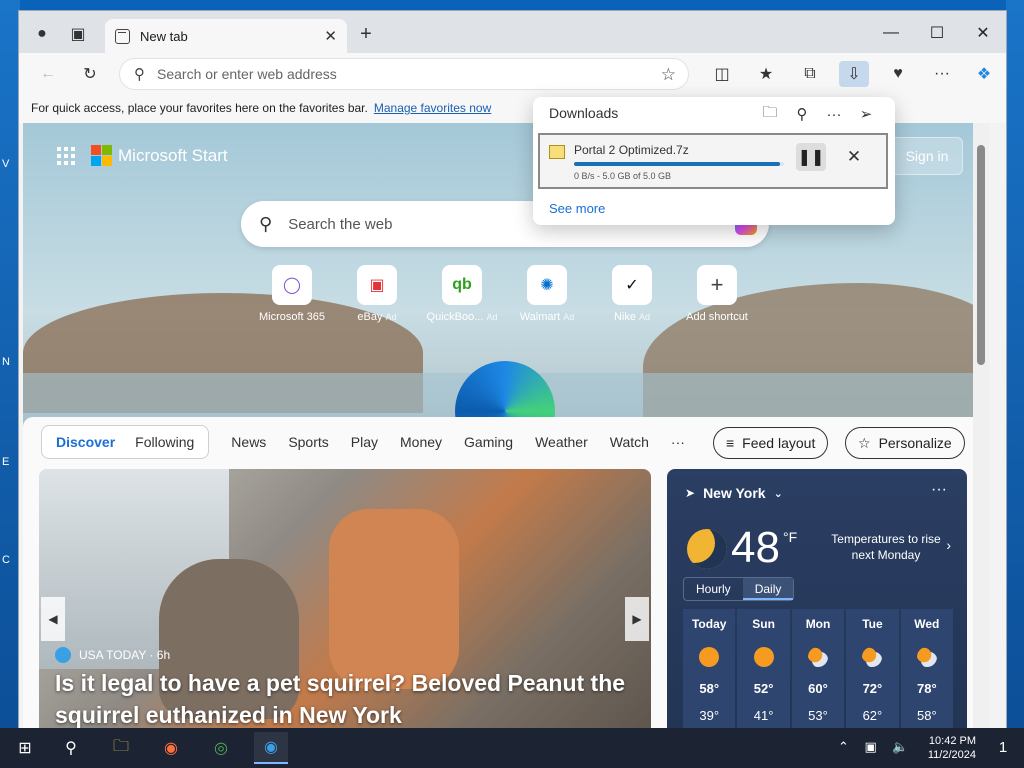  Describe the element at coordinates (164, 36) in the screenshot. I see `tab-title: New tab` at that location.